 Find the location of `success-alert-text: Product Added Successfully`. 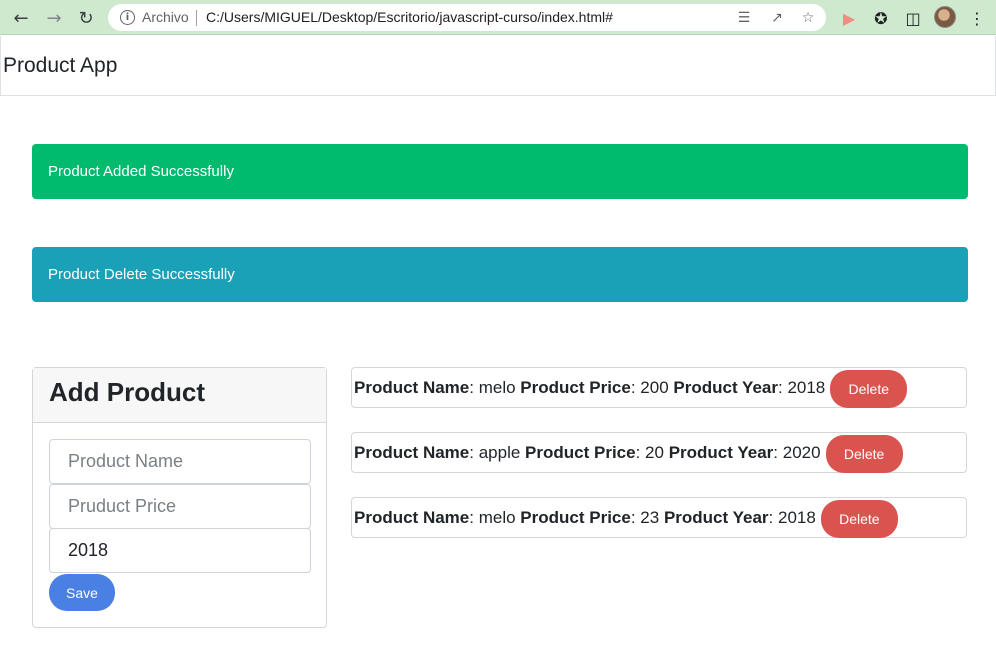

success-alert-text: Product Added Successfully is located at coordinates (141, 171).